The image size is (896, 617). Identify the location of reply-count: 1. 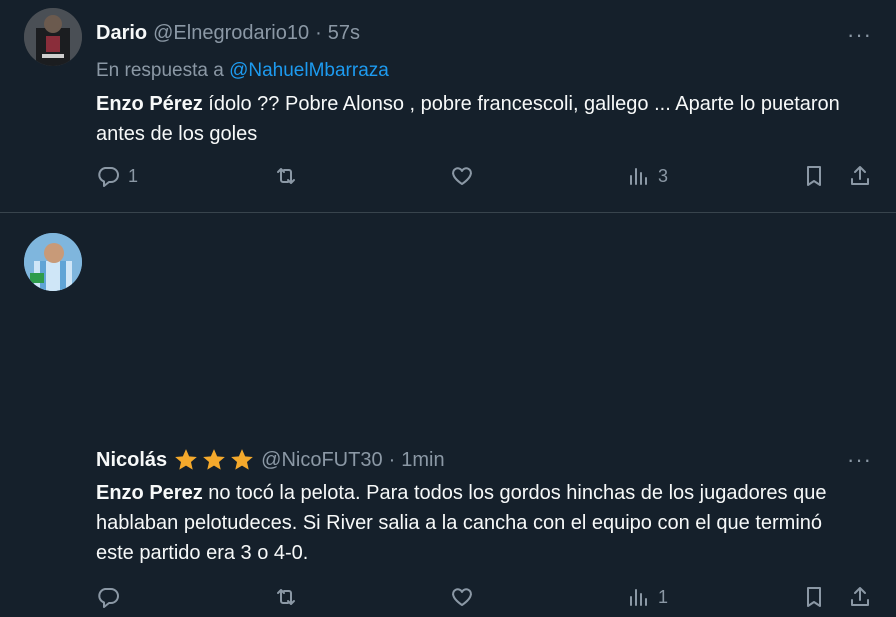
(133, 175).